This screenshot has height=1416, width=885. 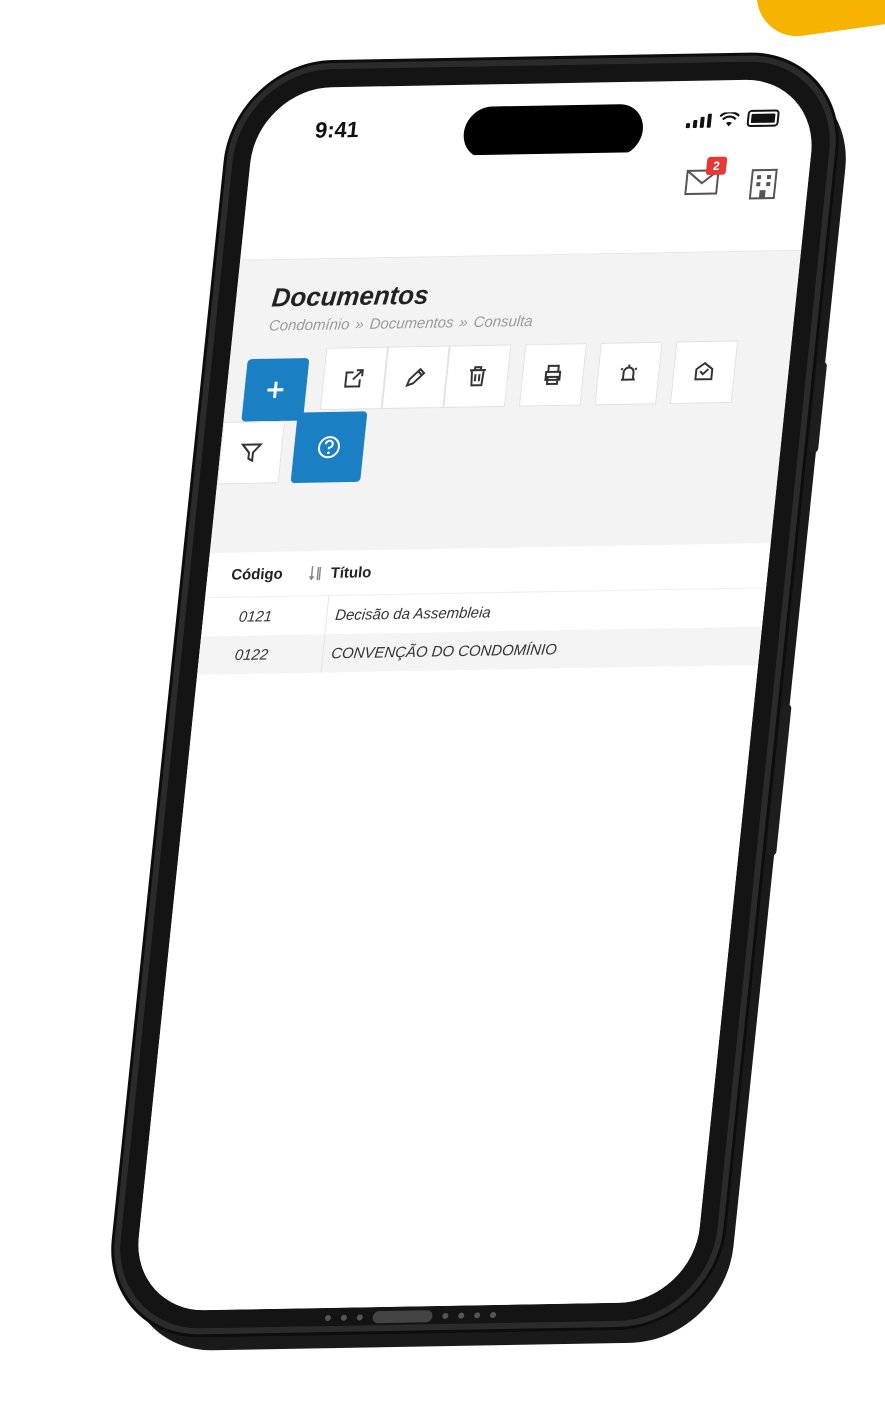 What do you see at coordinates (763, 184) in the screenshot?
I see `building-icon` at bounding box center [763, 184].